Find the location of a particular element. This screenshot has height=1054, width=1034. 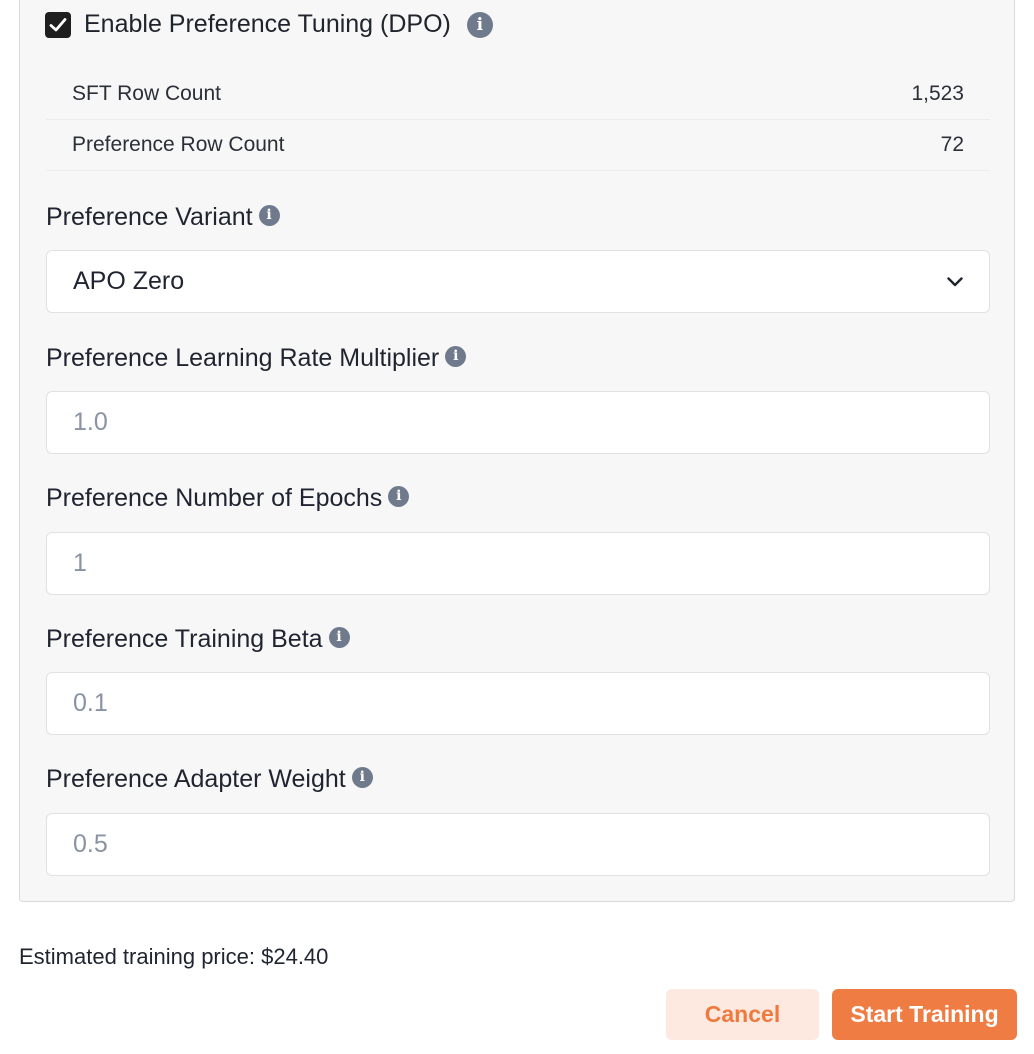

adapter-weight-label: Preference Adapter Weight i is located at coordinates (209, 779).